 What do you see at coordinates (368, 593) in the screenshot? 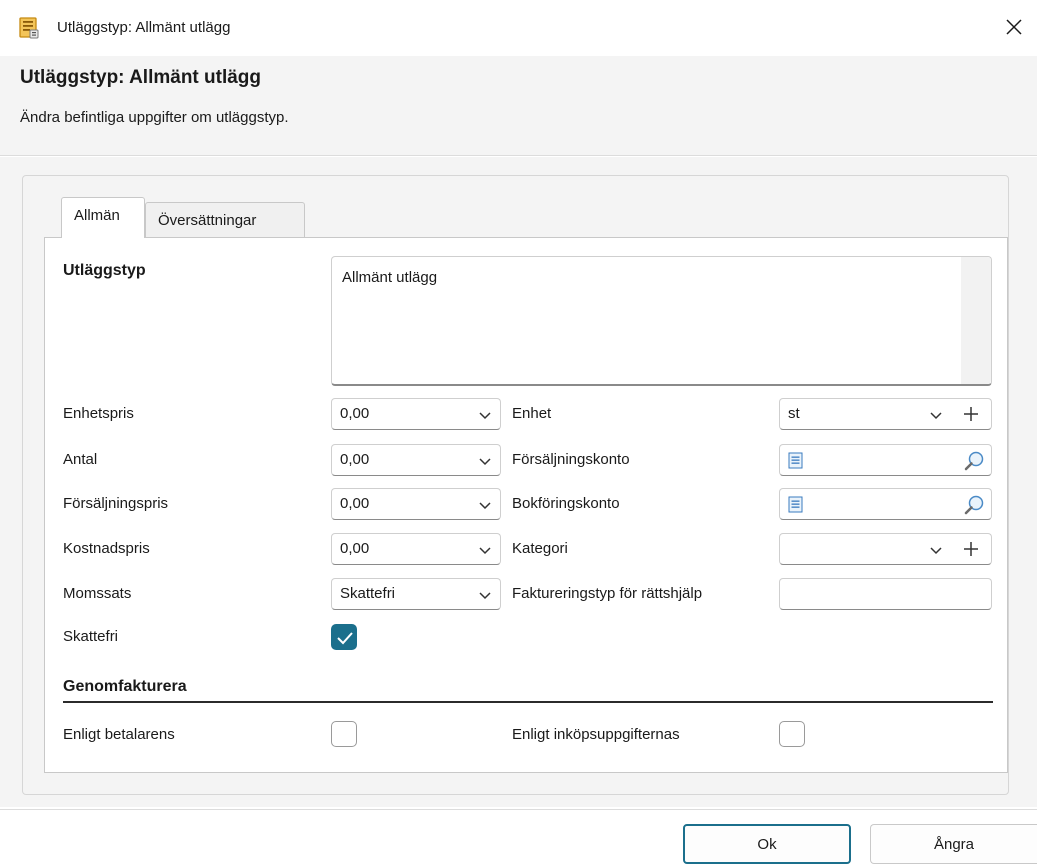
I see `momssats-value: Skattefri` at bounding box center [368, 593].